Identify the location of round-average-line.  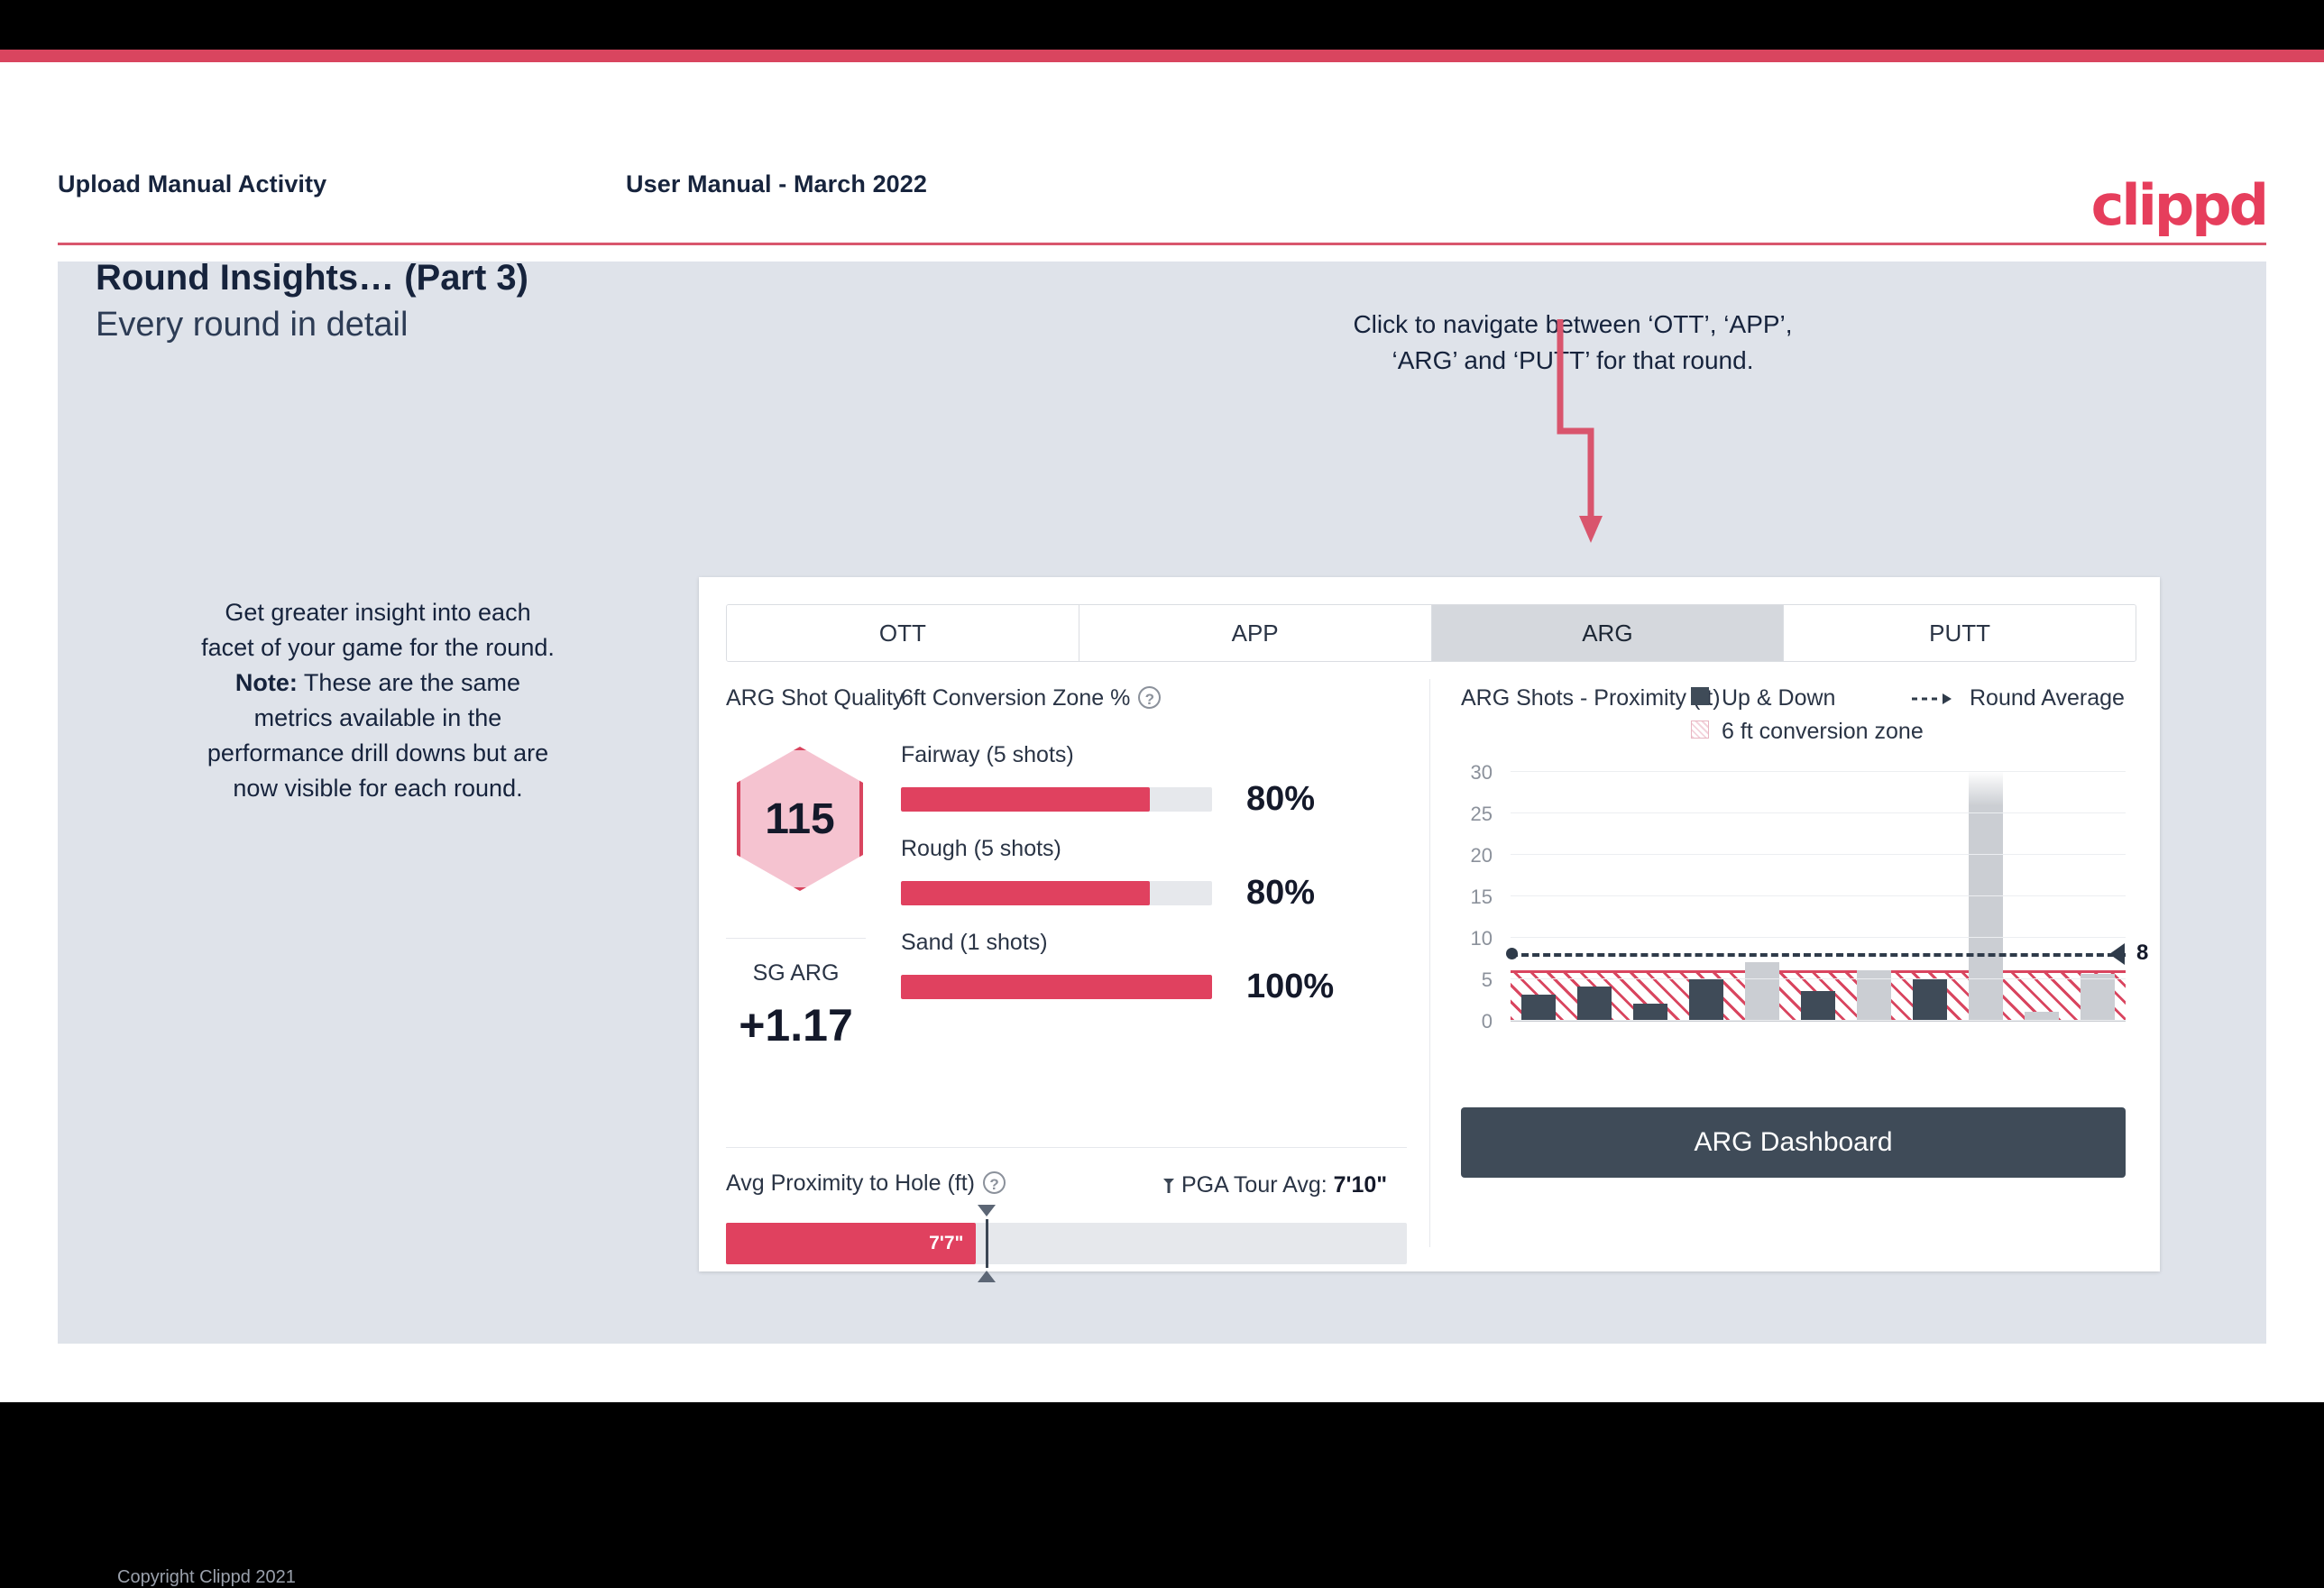
(1818, 955).